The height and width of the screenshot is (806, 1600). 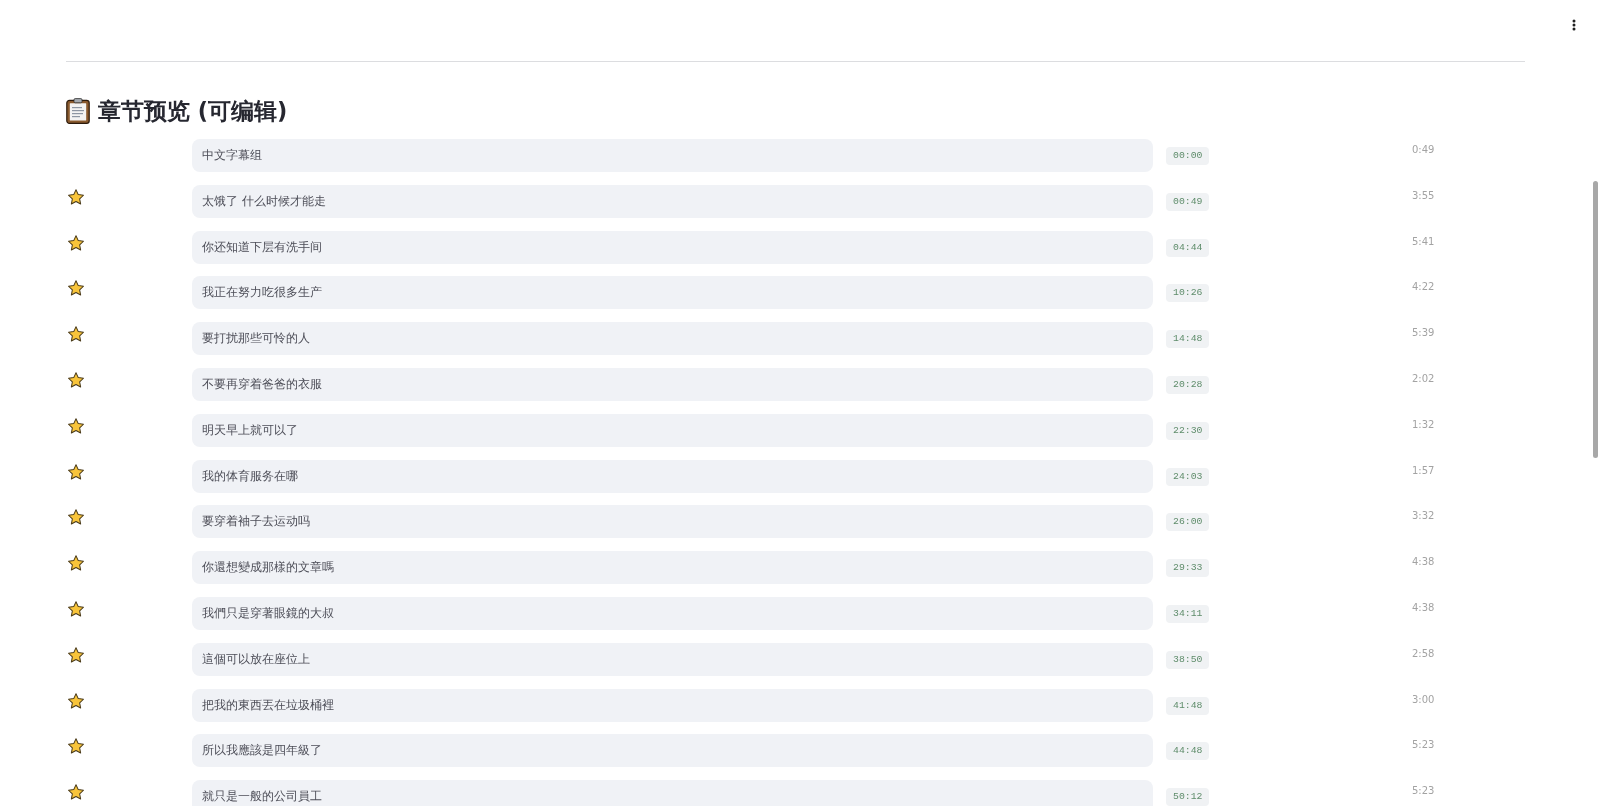 What do you see at coordinates (1188, 430) in the screenshot?
I see `start-time-badge: 22:30` at bounding box center [1188, 430].